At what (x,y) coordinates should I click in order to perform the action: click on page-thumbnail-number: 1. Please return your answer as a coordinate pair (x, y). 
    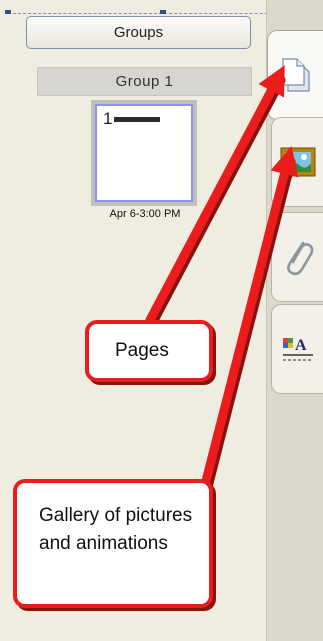
    Looking at the image, I should click on (108, 118).